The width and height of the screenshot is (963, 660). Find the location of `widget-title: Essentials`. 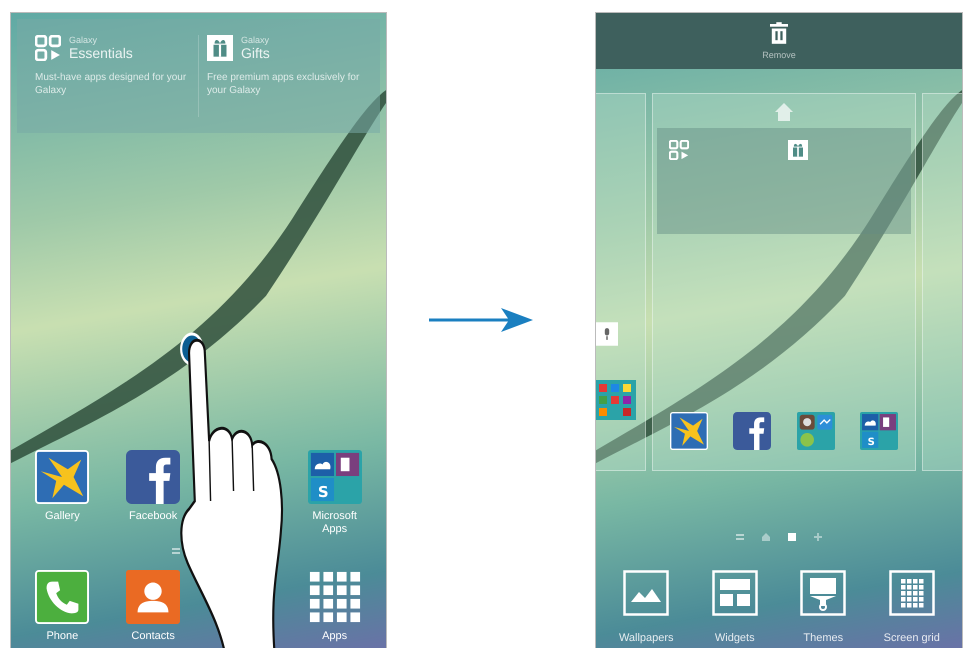

widget-title: Essentials is located at coordinates (101, 53).